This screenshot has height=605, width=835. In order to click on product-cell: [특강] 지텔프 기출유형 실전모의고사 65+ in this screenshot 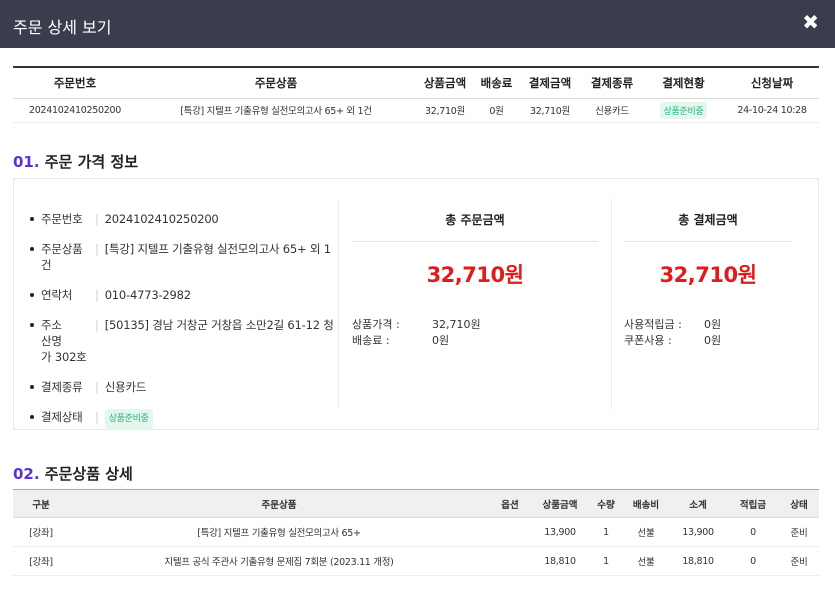, I will do `click(279, 532)`.